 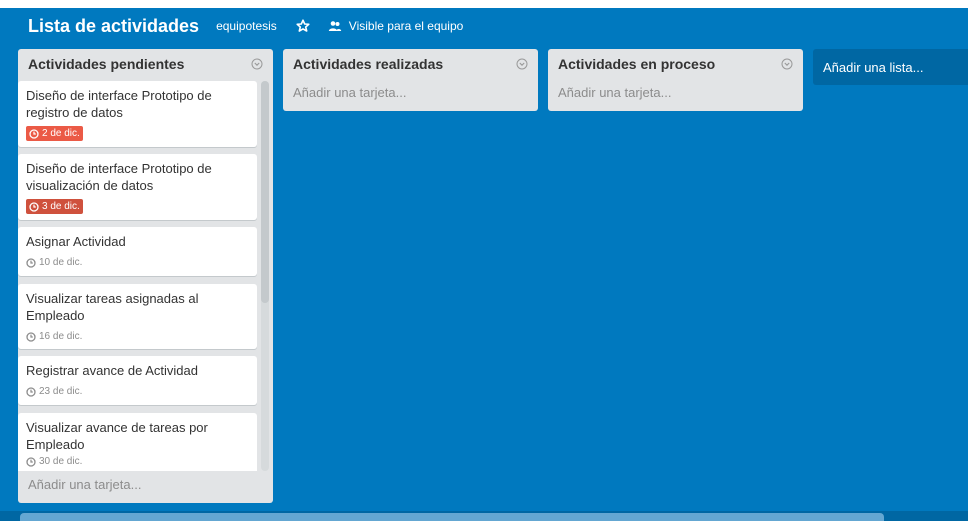 I want to click on star-icon, so click(x=303, y=26).